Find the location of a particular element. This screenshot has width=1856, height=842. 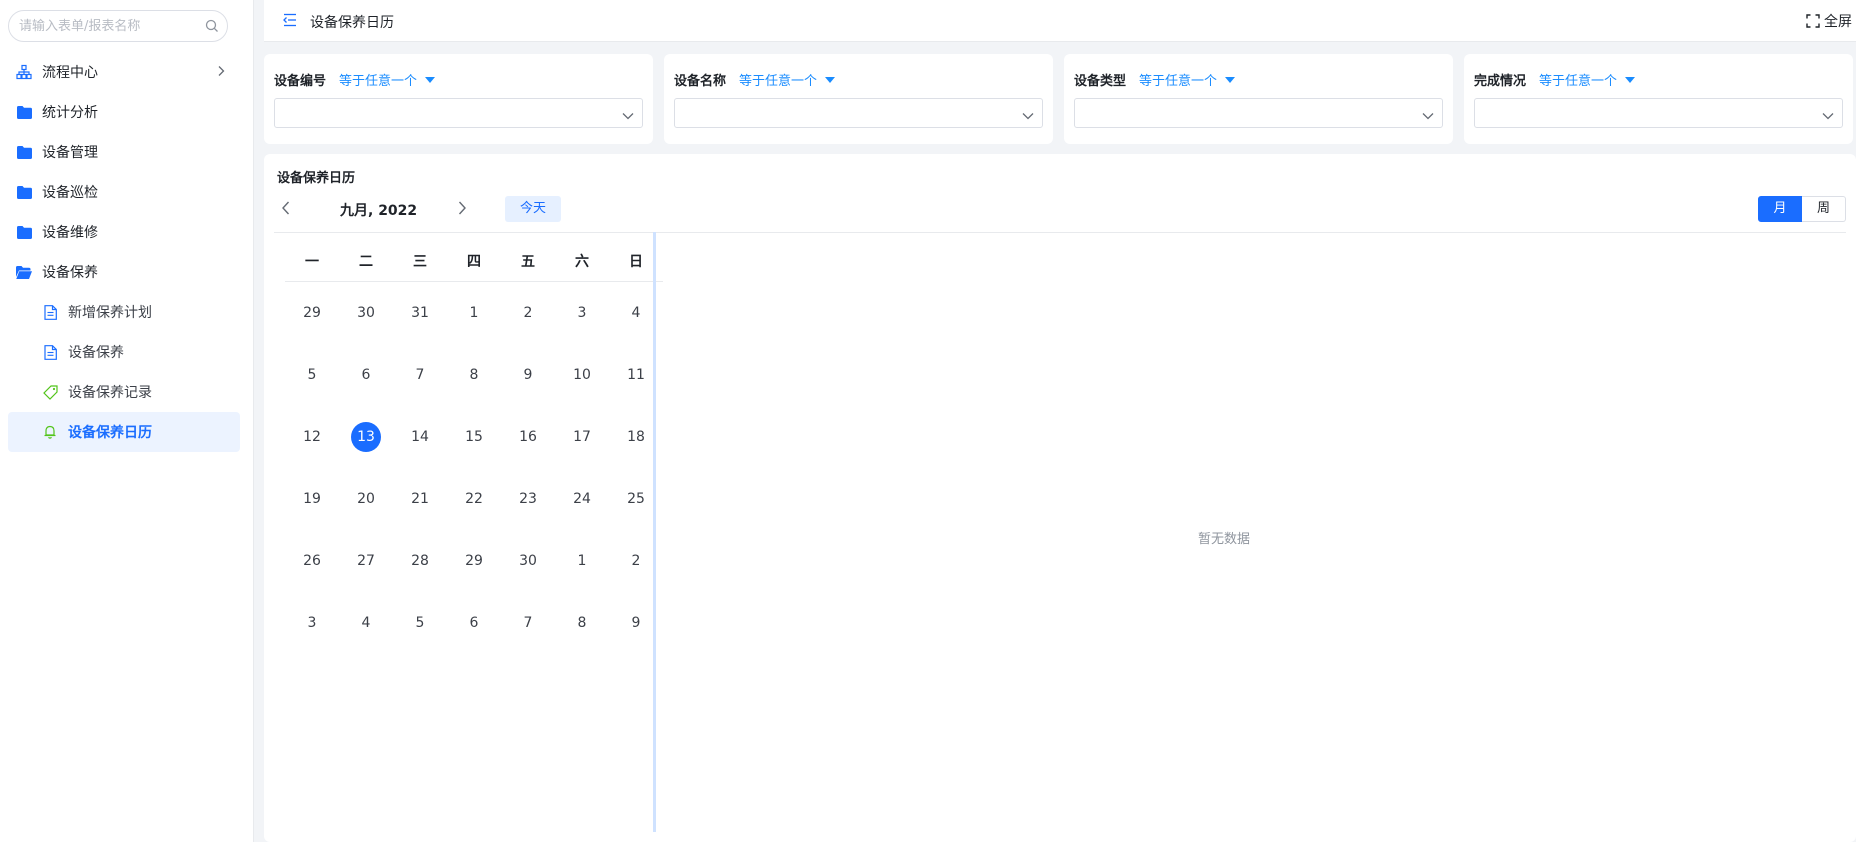

day-number: 12 is located at coordinates (312, 437).